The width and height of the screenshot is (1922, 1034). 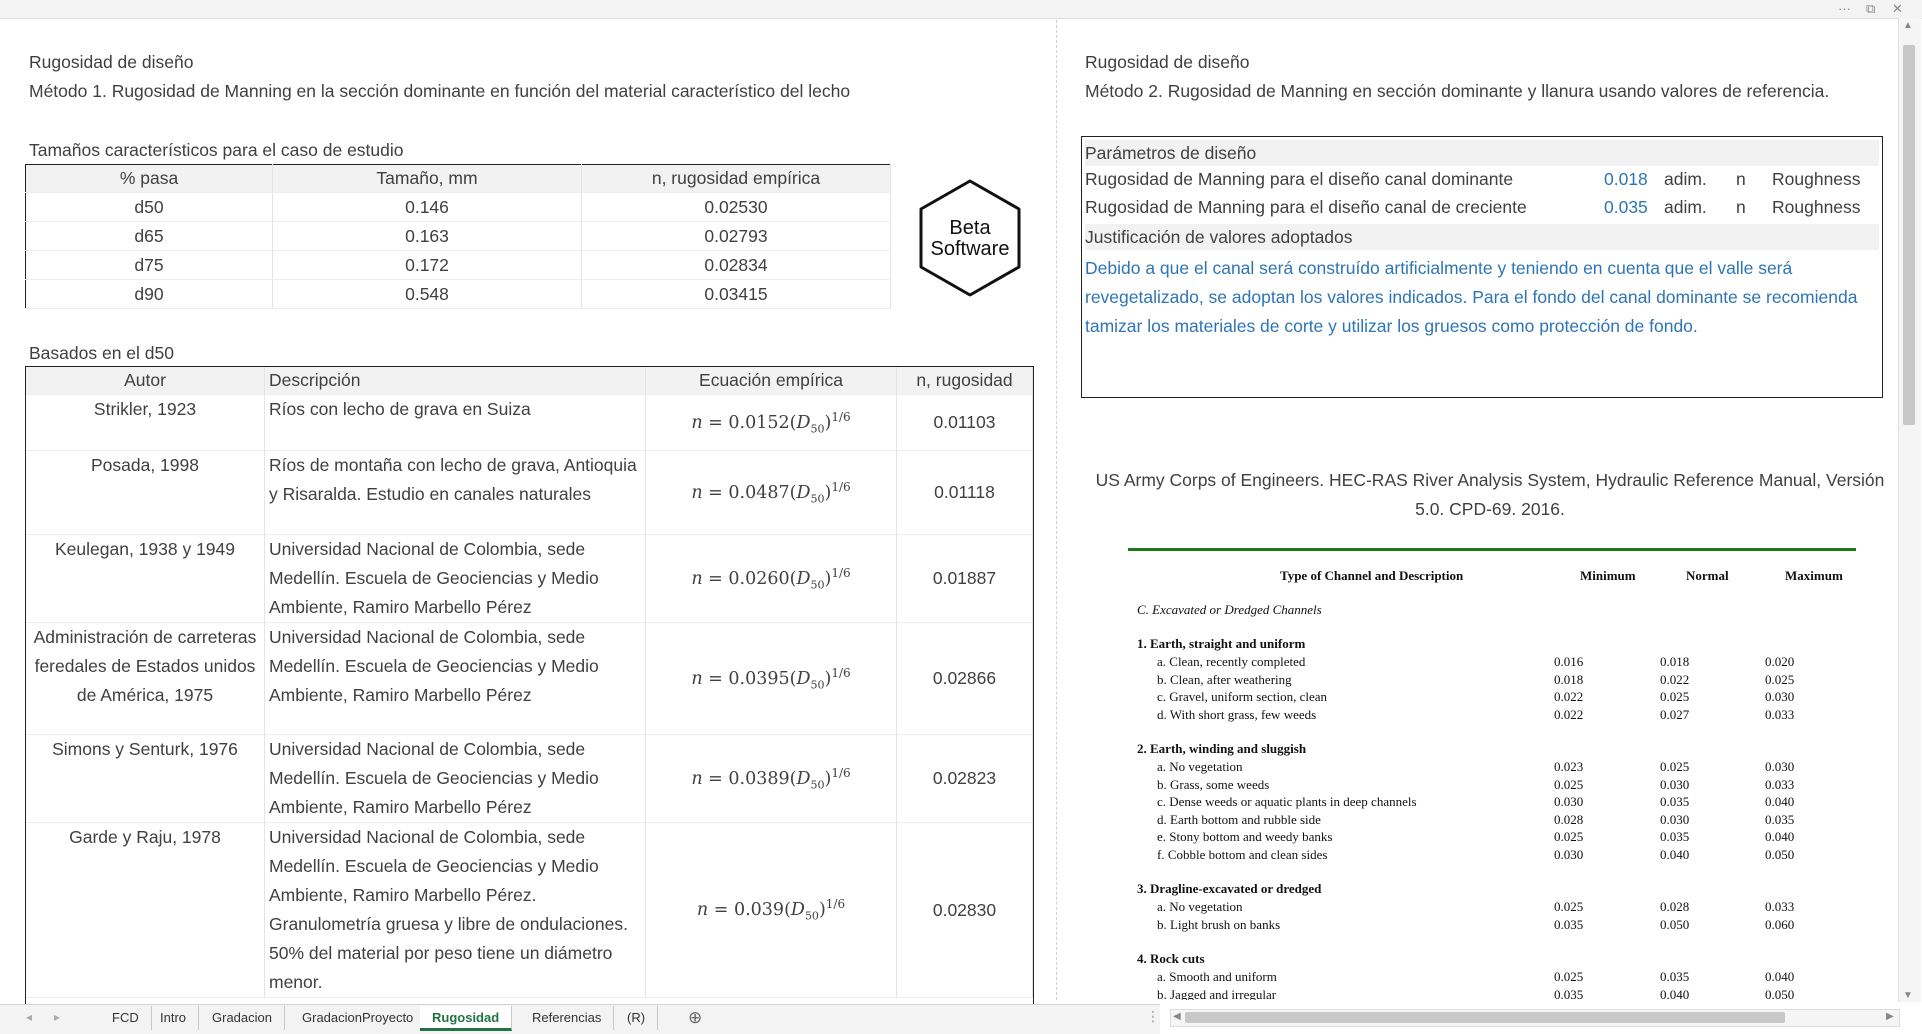 I want to click on equation-cell: n = 0.0389(D50)1/6, so click(x=771, y=778).